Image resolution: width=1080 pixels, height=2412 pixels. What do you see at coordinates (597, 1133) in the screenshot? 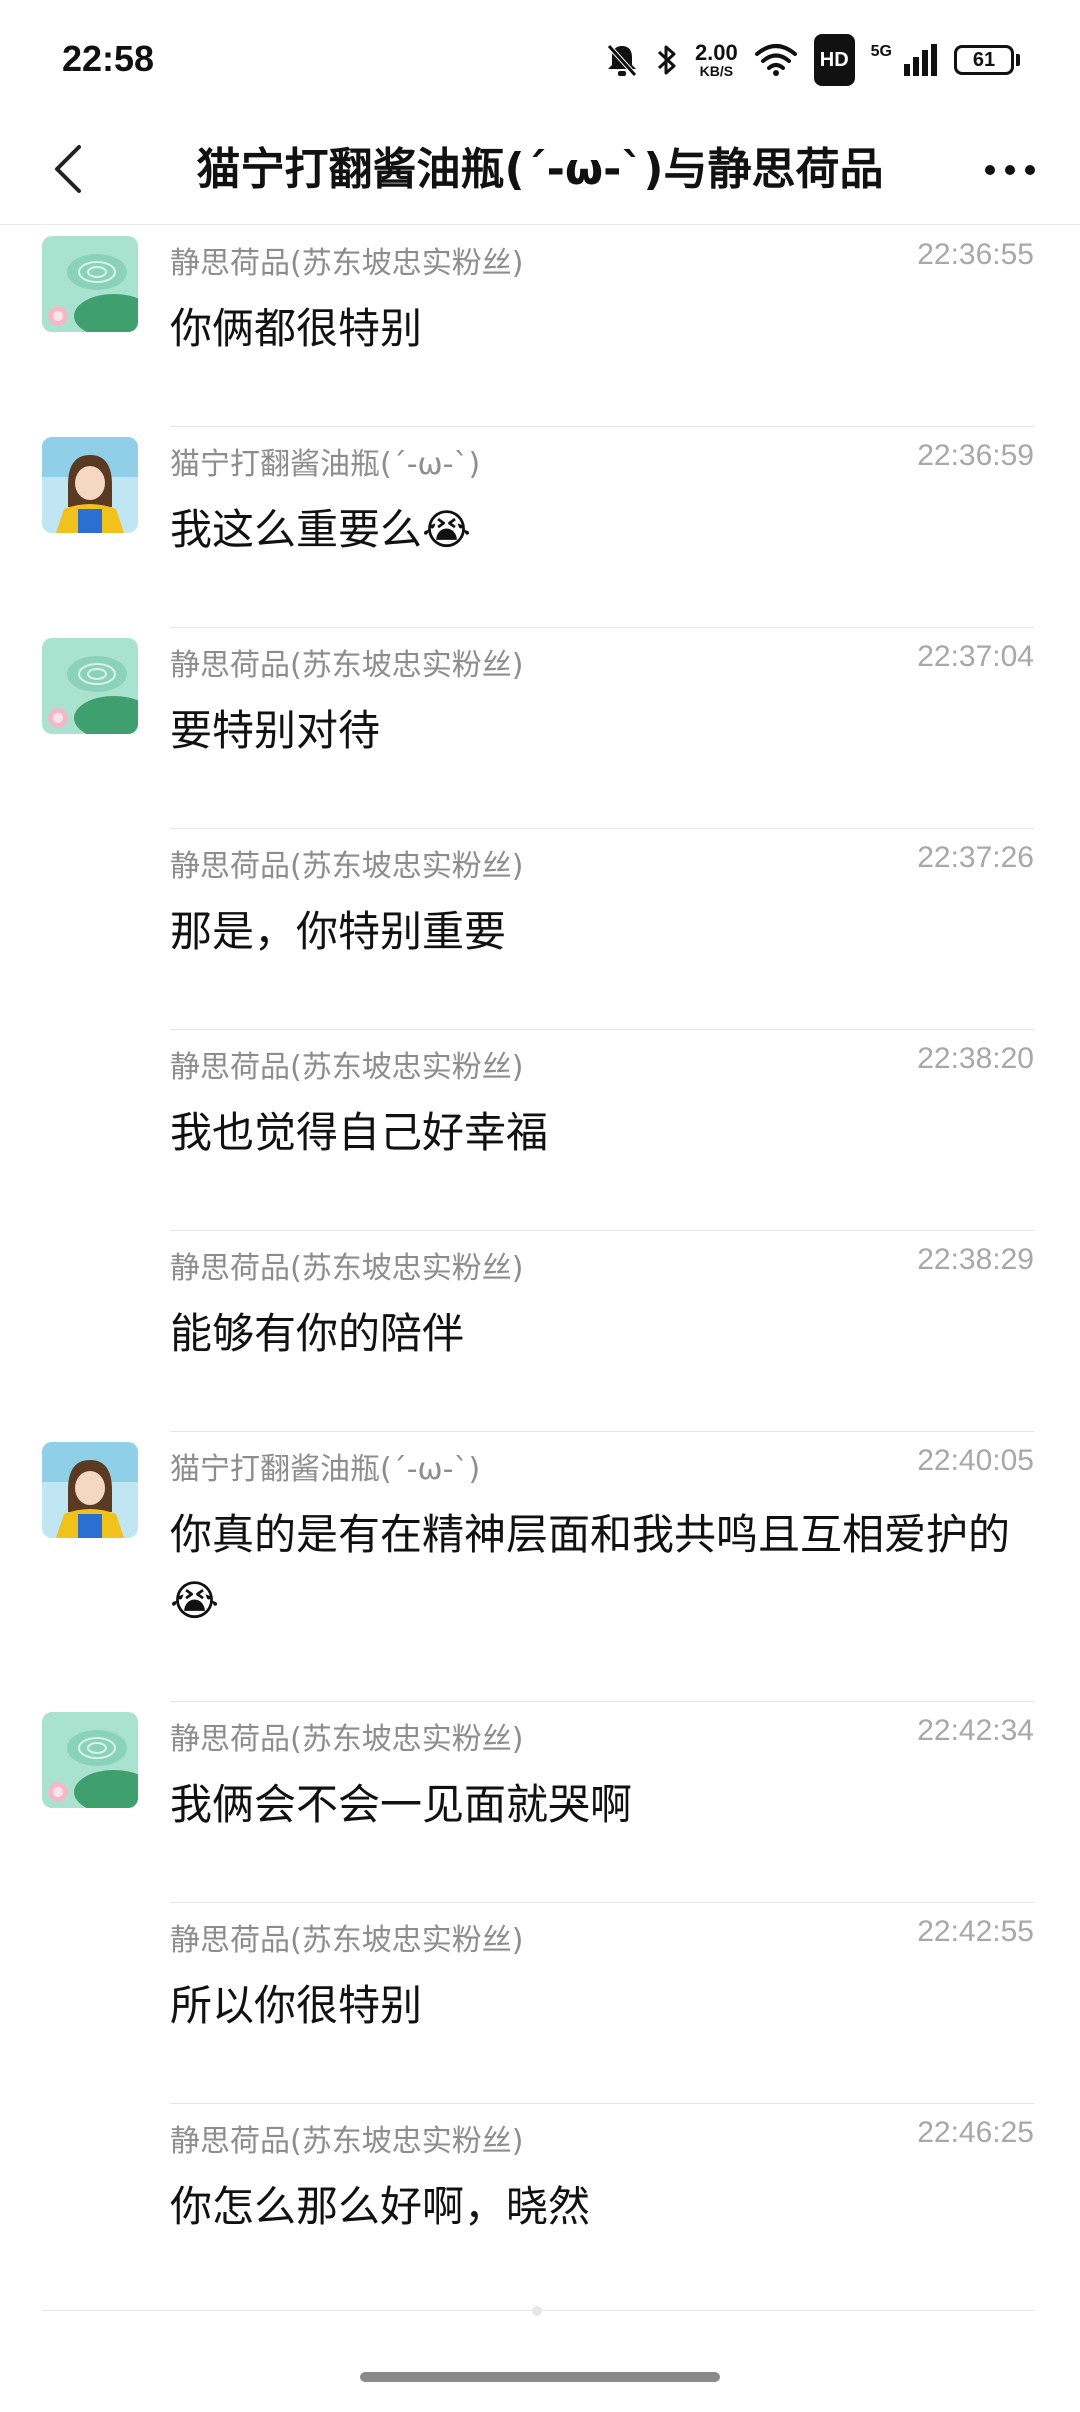
I see `message-text: 我也觉得自己好幸福` at bounding box center [597, 1133].